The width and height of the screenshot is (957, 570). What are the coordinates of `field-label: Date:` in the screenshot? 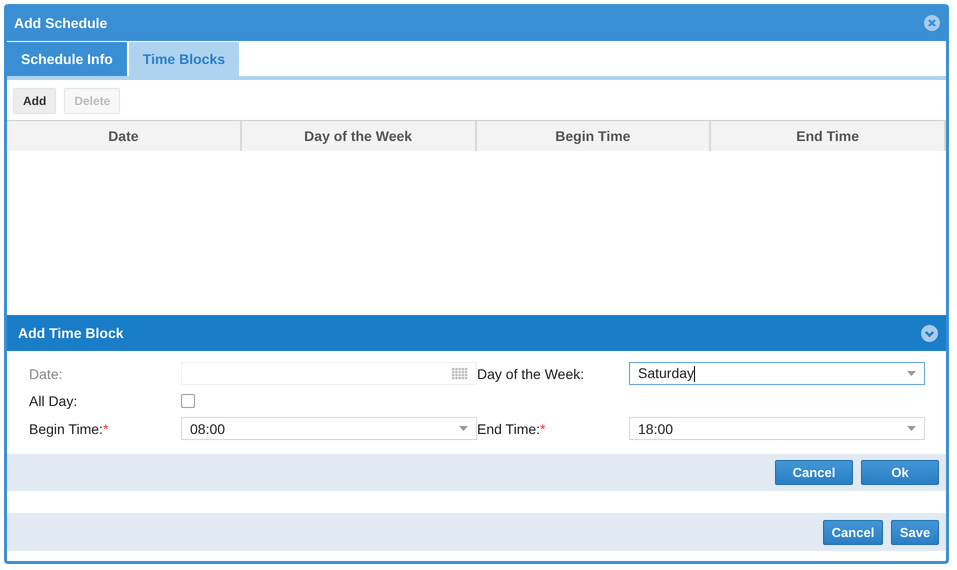 It's located at (46, 374).